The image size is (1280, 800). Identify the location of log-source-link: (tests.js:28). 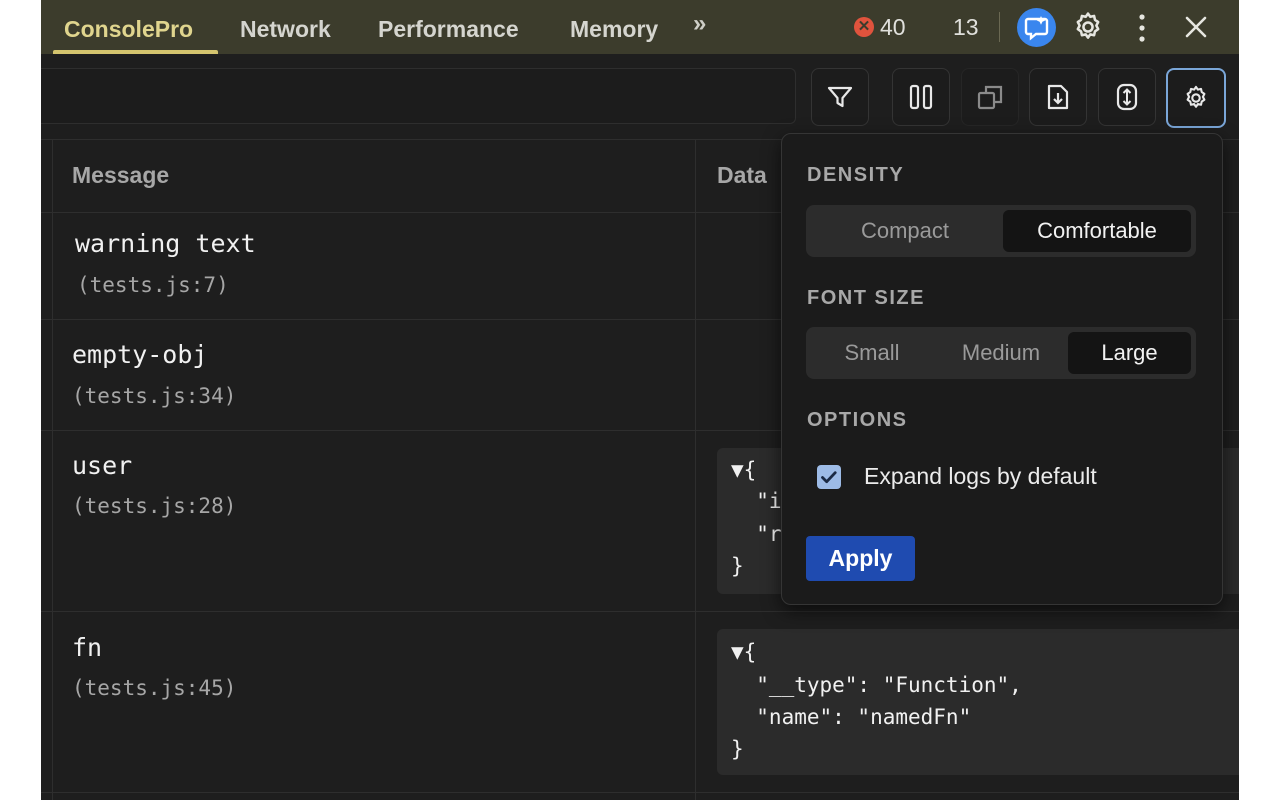
(154, 506).